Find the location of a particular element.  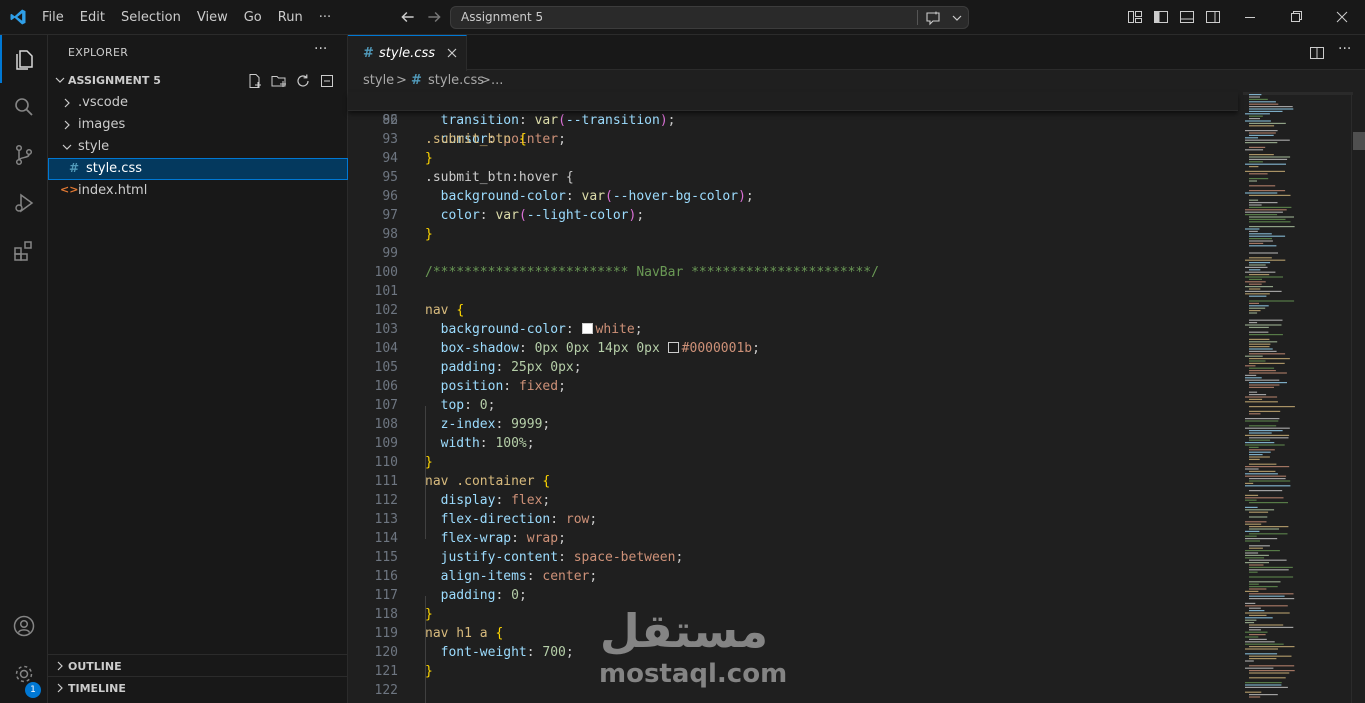

code-line: 106 position: fixed; is located at coordinates (793, 386).